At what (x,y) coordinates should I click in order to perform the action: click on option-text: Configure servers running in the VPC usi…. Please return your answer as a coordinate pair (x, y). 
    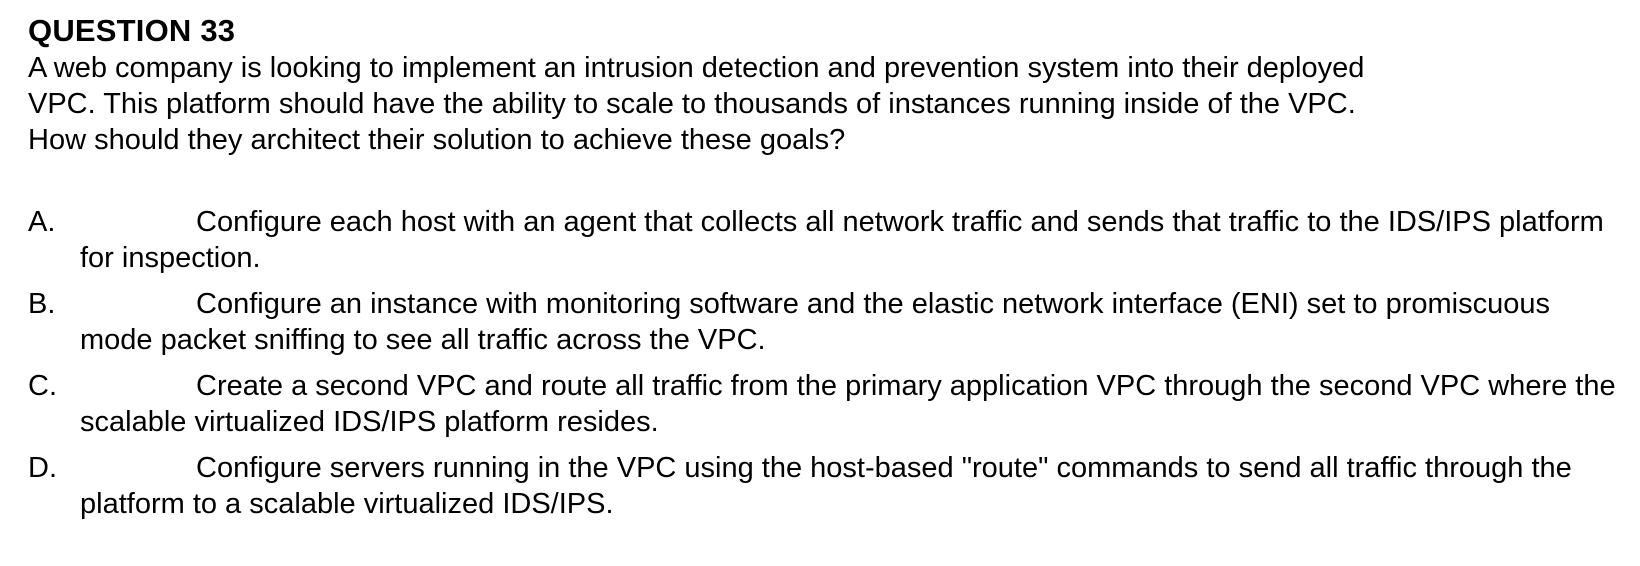
    Looking at the image, I should click on (826, 486).